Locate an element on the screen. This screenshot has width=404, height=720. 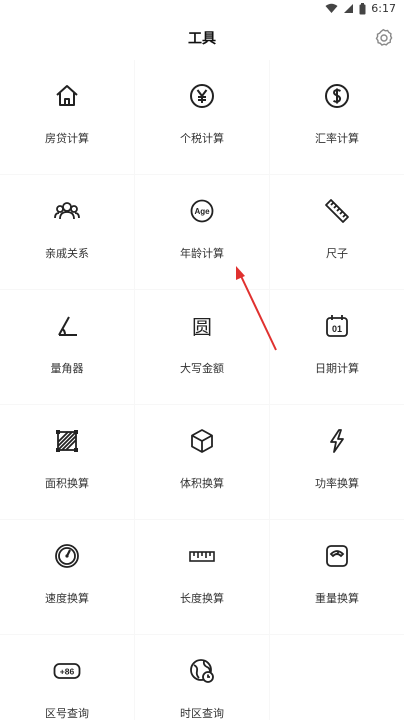
tool-ruler: 尺子 is located at coordinates (337, 232).